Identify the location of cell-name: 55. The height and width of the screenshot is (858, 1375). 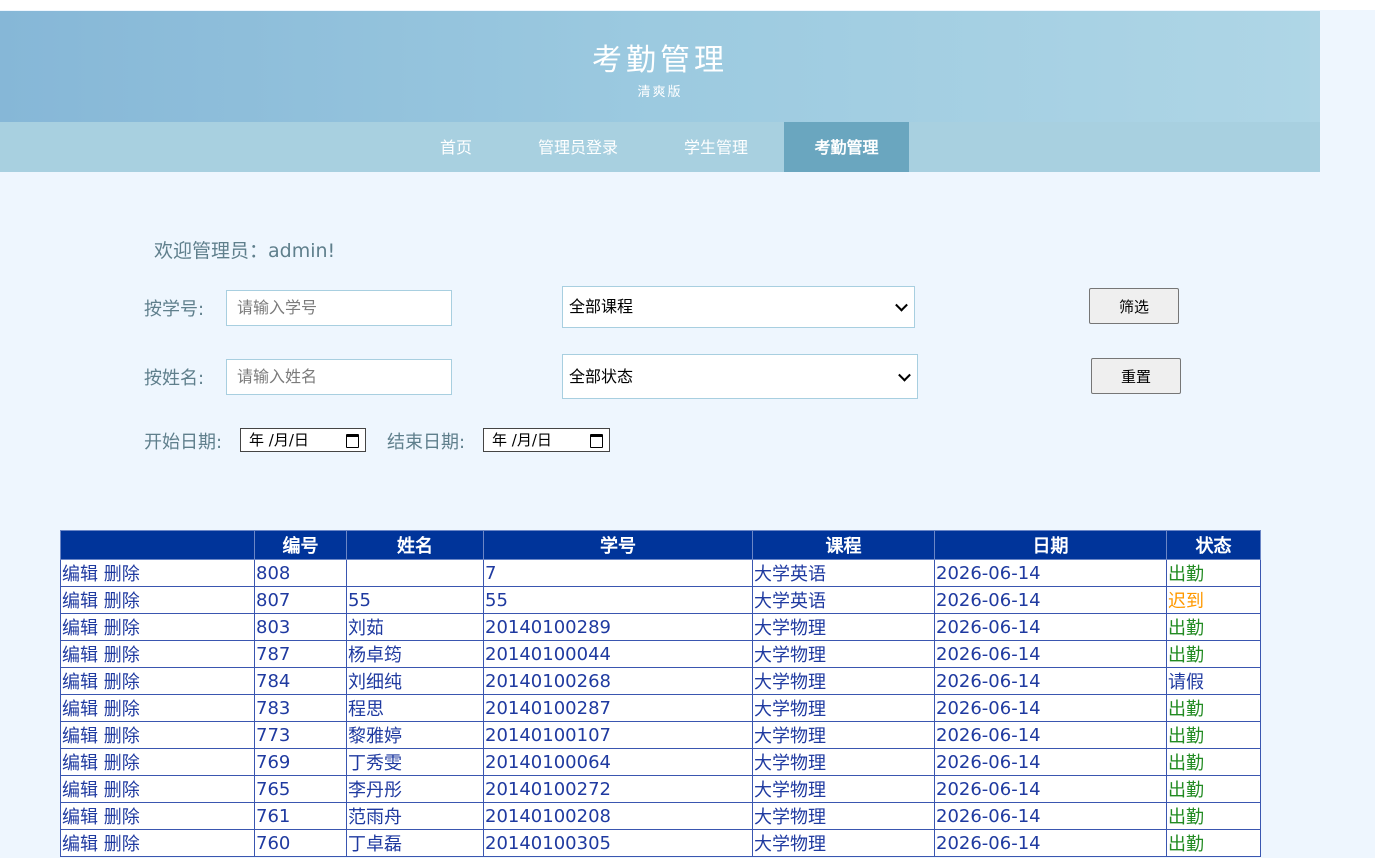
(415, 600).